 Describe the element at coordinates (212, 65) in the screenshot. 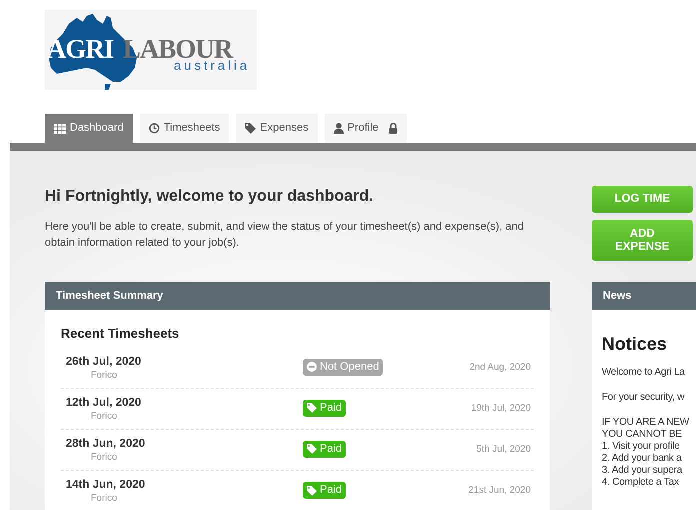

I see `logo-australia-text: australia` at that location.